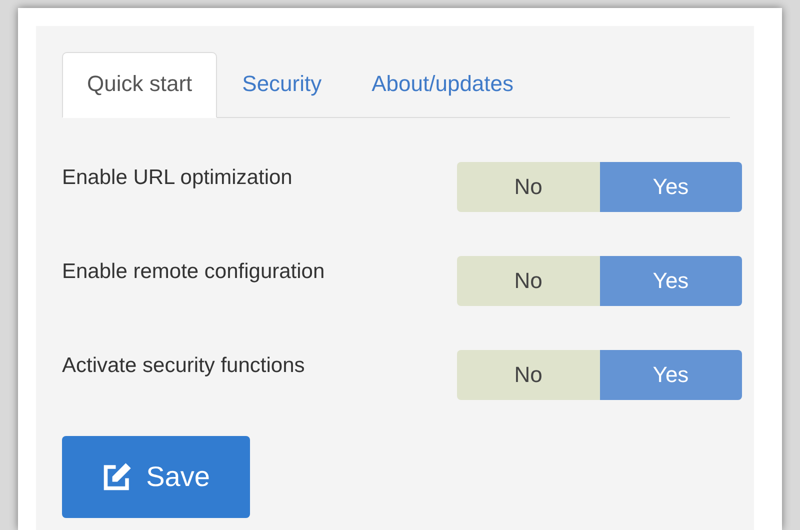 The height and width of the screenshot is (530, 800). What do you see at coordinates (183, 366) in the screenshot?
I see `setting-label: Activate security functions` at bounding box center [183, 366].